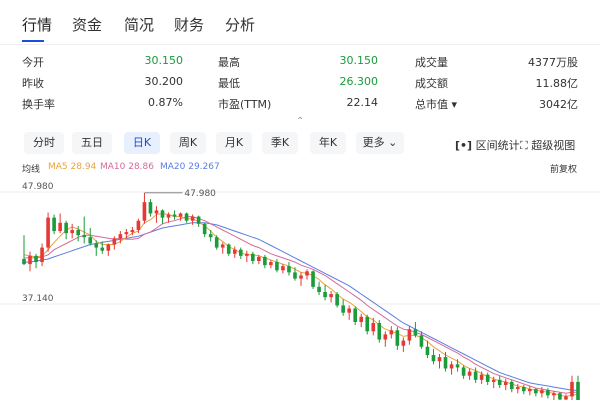  What do you see at coordinates (563, 168) in the screenshot?
I see `adjust-mode-label: 前复权` at bounding box center [563, 168].